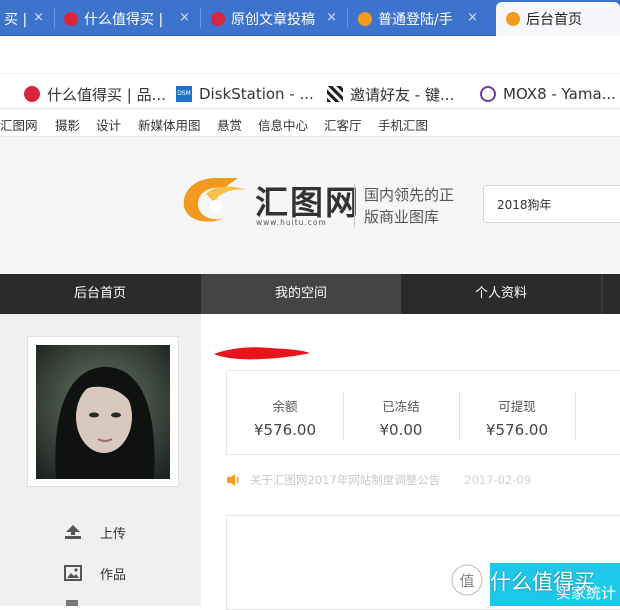 The width and height of the screenshot is (620, 610). Describe the element at coordinates (95, 532) in the screenshot. I see `sidebar-item-upload: 上传` at that location.